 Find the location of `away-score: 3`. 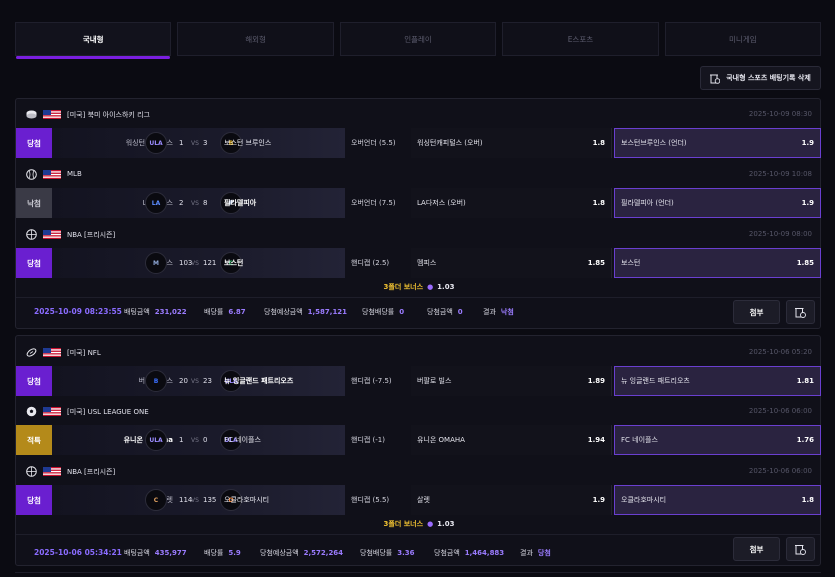

away-score: 3 is located at coordinates (205, 143).